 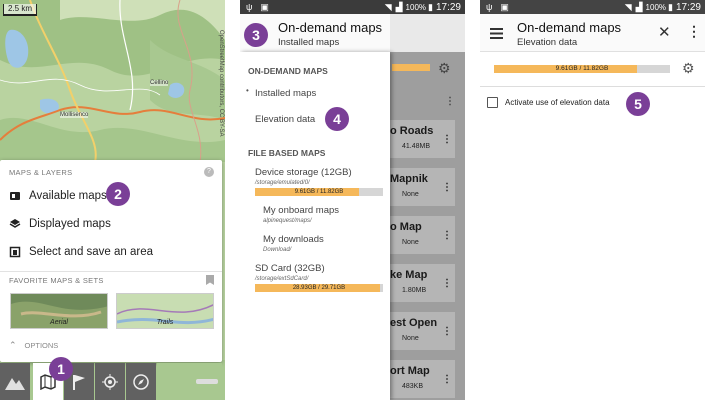 What do you see at coordinates (15, 252) in the screenshot?
I see `save-area-icon` at bounding box center [15, 252].